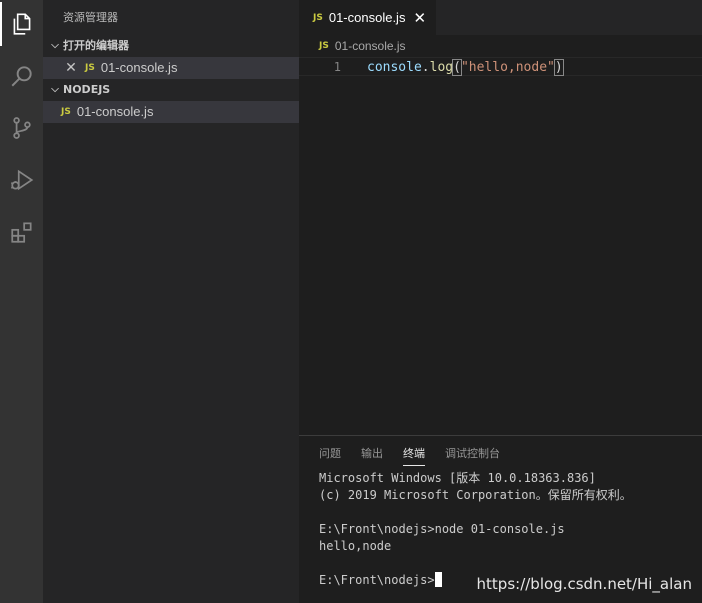 This screenshot has height=603, width=702. Describe the element at coordinates (21, 24) in the screenshot. I see `explorer-icon` at that location.